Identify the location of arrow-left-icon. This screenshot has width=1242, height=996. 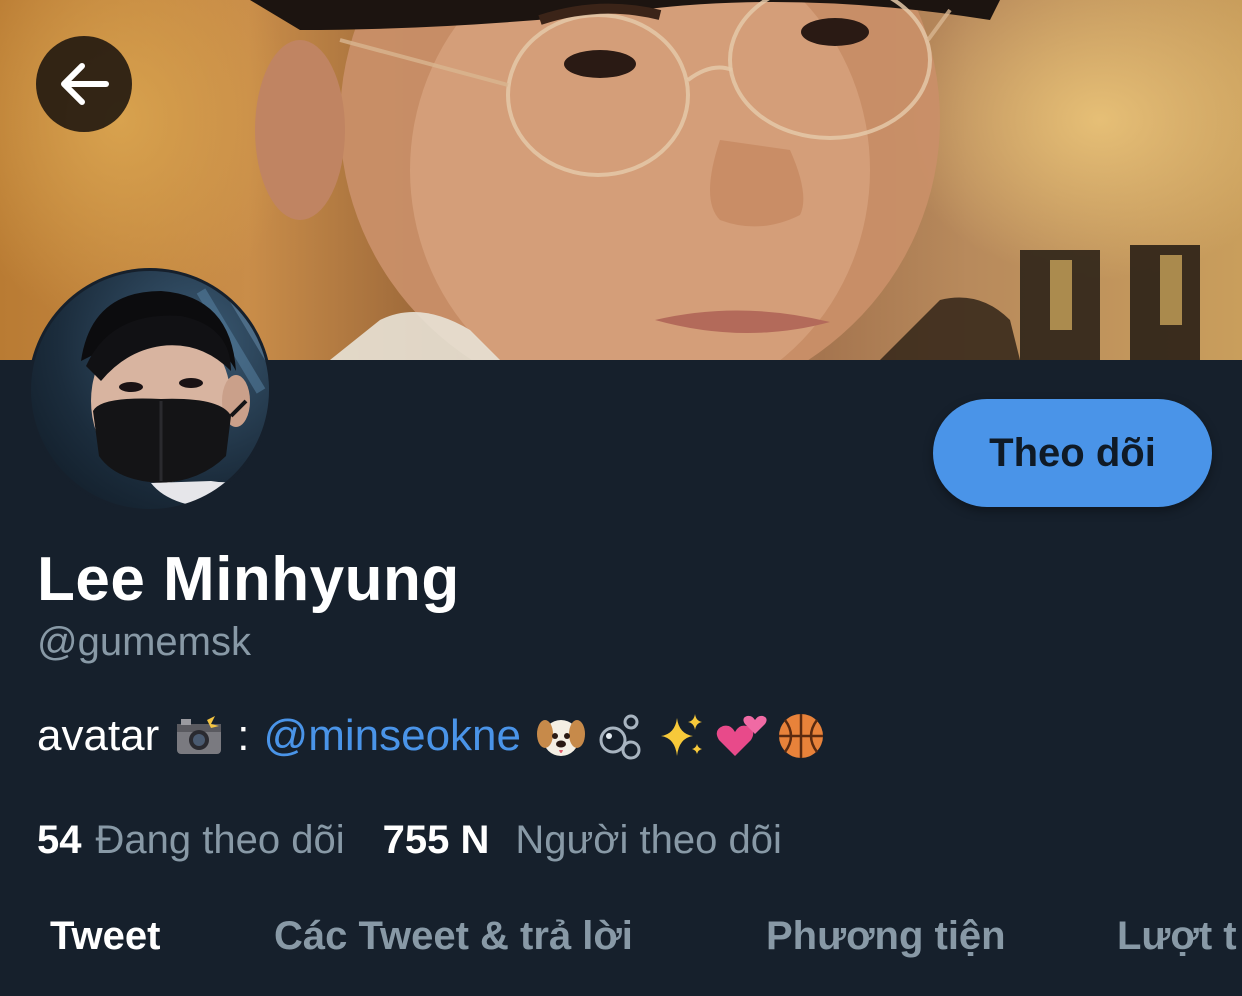
(85, 84).